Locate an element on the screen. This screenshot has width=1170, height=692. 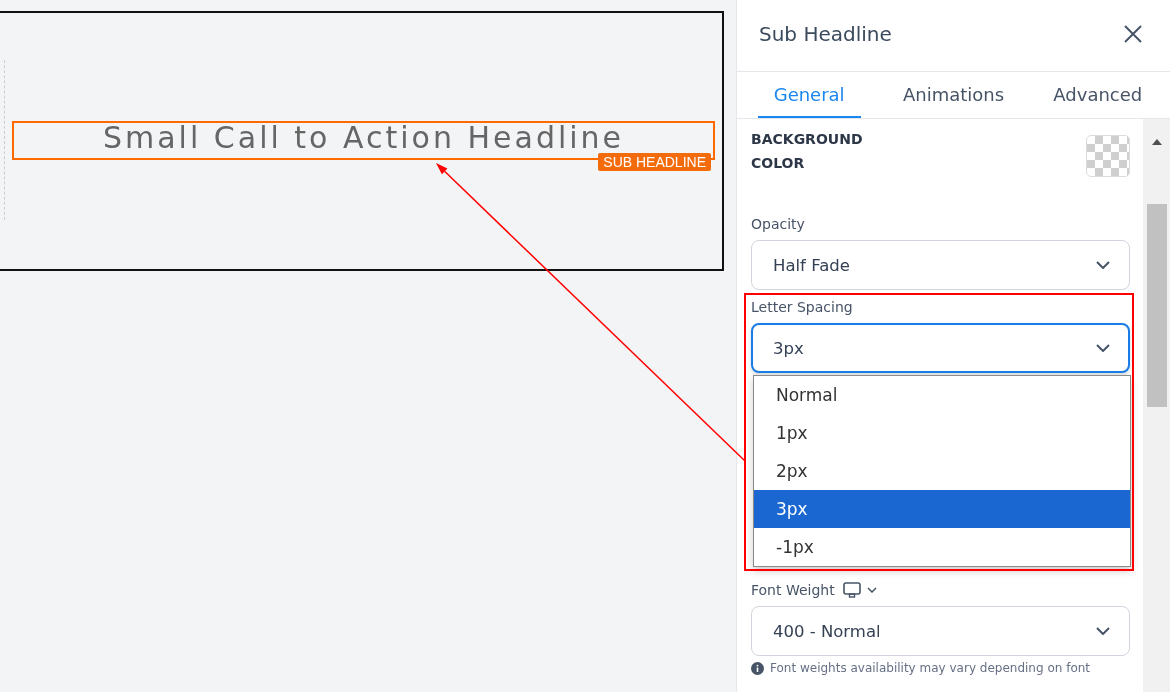
element-type-badge: SUB HEADLINE is located at coordinates (654, 162).